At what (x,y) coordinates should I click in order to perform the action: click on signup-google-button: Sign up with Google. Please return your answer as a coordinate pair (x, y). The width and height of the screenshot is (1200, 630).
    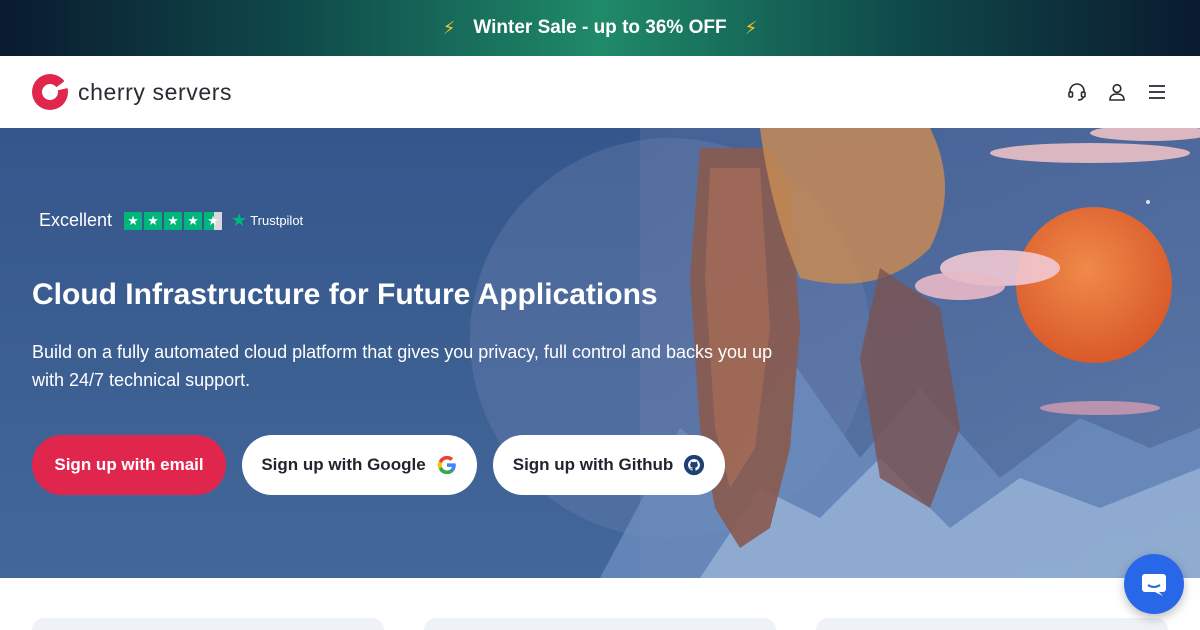
    Looking at the image, I should click on (359, 465).